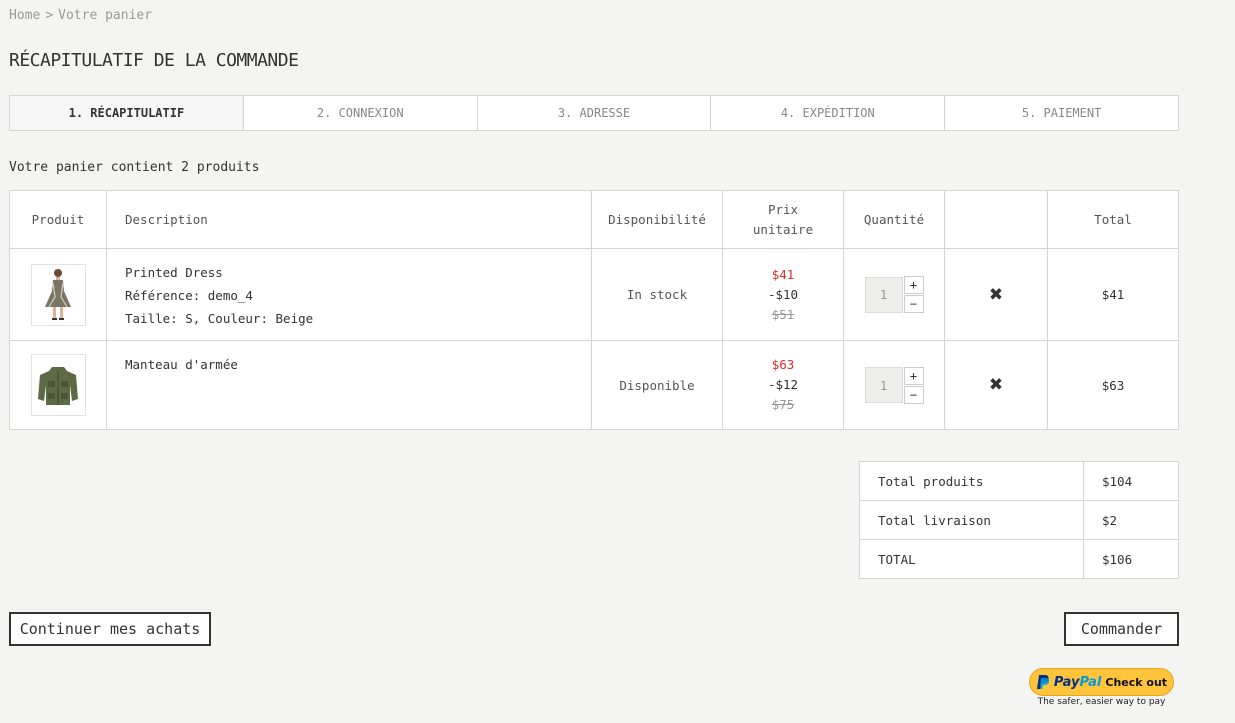  I want to click on breadcrumb: Home > Votre panier, so click(80, 15).